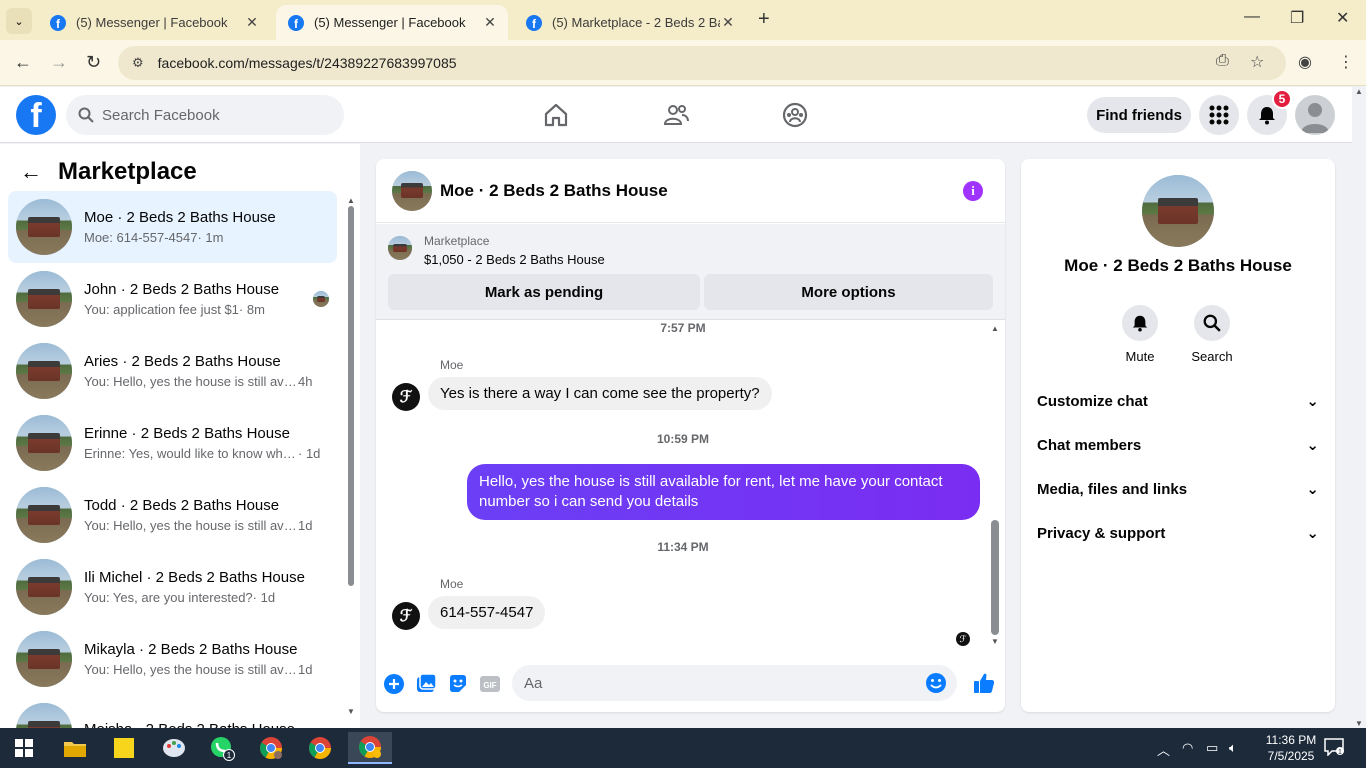 The height and width of the screenshot is (768, 1366). I want to click on find-friends-button: Find friends, so click(1139, 115).